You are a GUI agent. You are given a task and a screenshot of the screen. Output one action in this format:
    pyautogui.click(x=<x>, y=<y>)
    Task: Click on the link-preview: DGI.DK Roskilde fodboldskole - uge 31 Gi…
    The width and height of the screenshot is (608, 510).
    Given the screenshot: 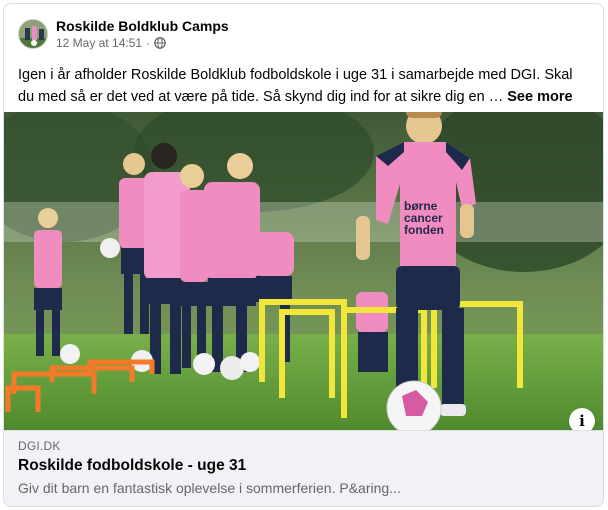 What is the action you would take?
    pyautogui.click(x=303, y=468)
    